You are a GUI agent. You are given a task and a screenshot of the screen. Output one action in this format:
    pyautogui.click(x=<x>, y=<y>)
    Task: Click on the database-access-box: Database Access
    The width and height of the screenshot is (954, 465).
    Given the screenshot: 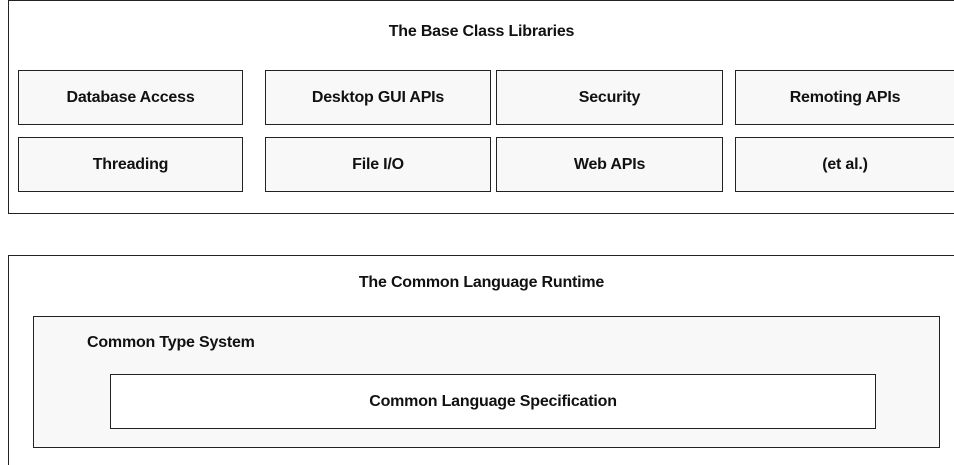 What is the action you would take?
    pyautogui.click(x=130, y=97)
    